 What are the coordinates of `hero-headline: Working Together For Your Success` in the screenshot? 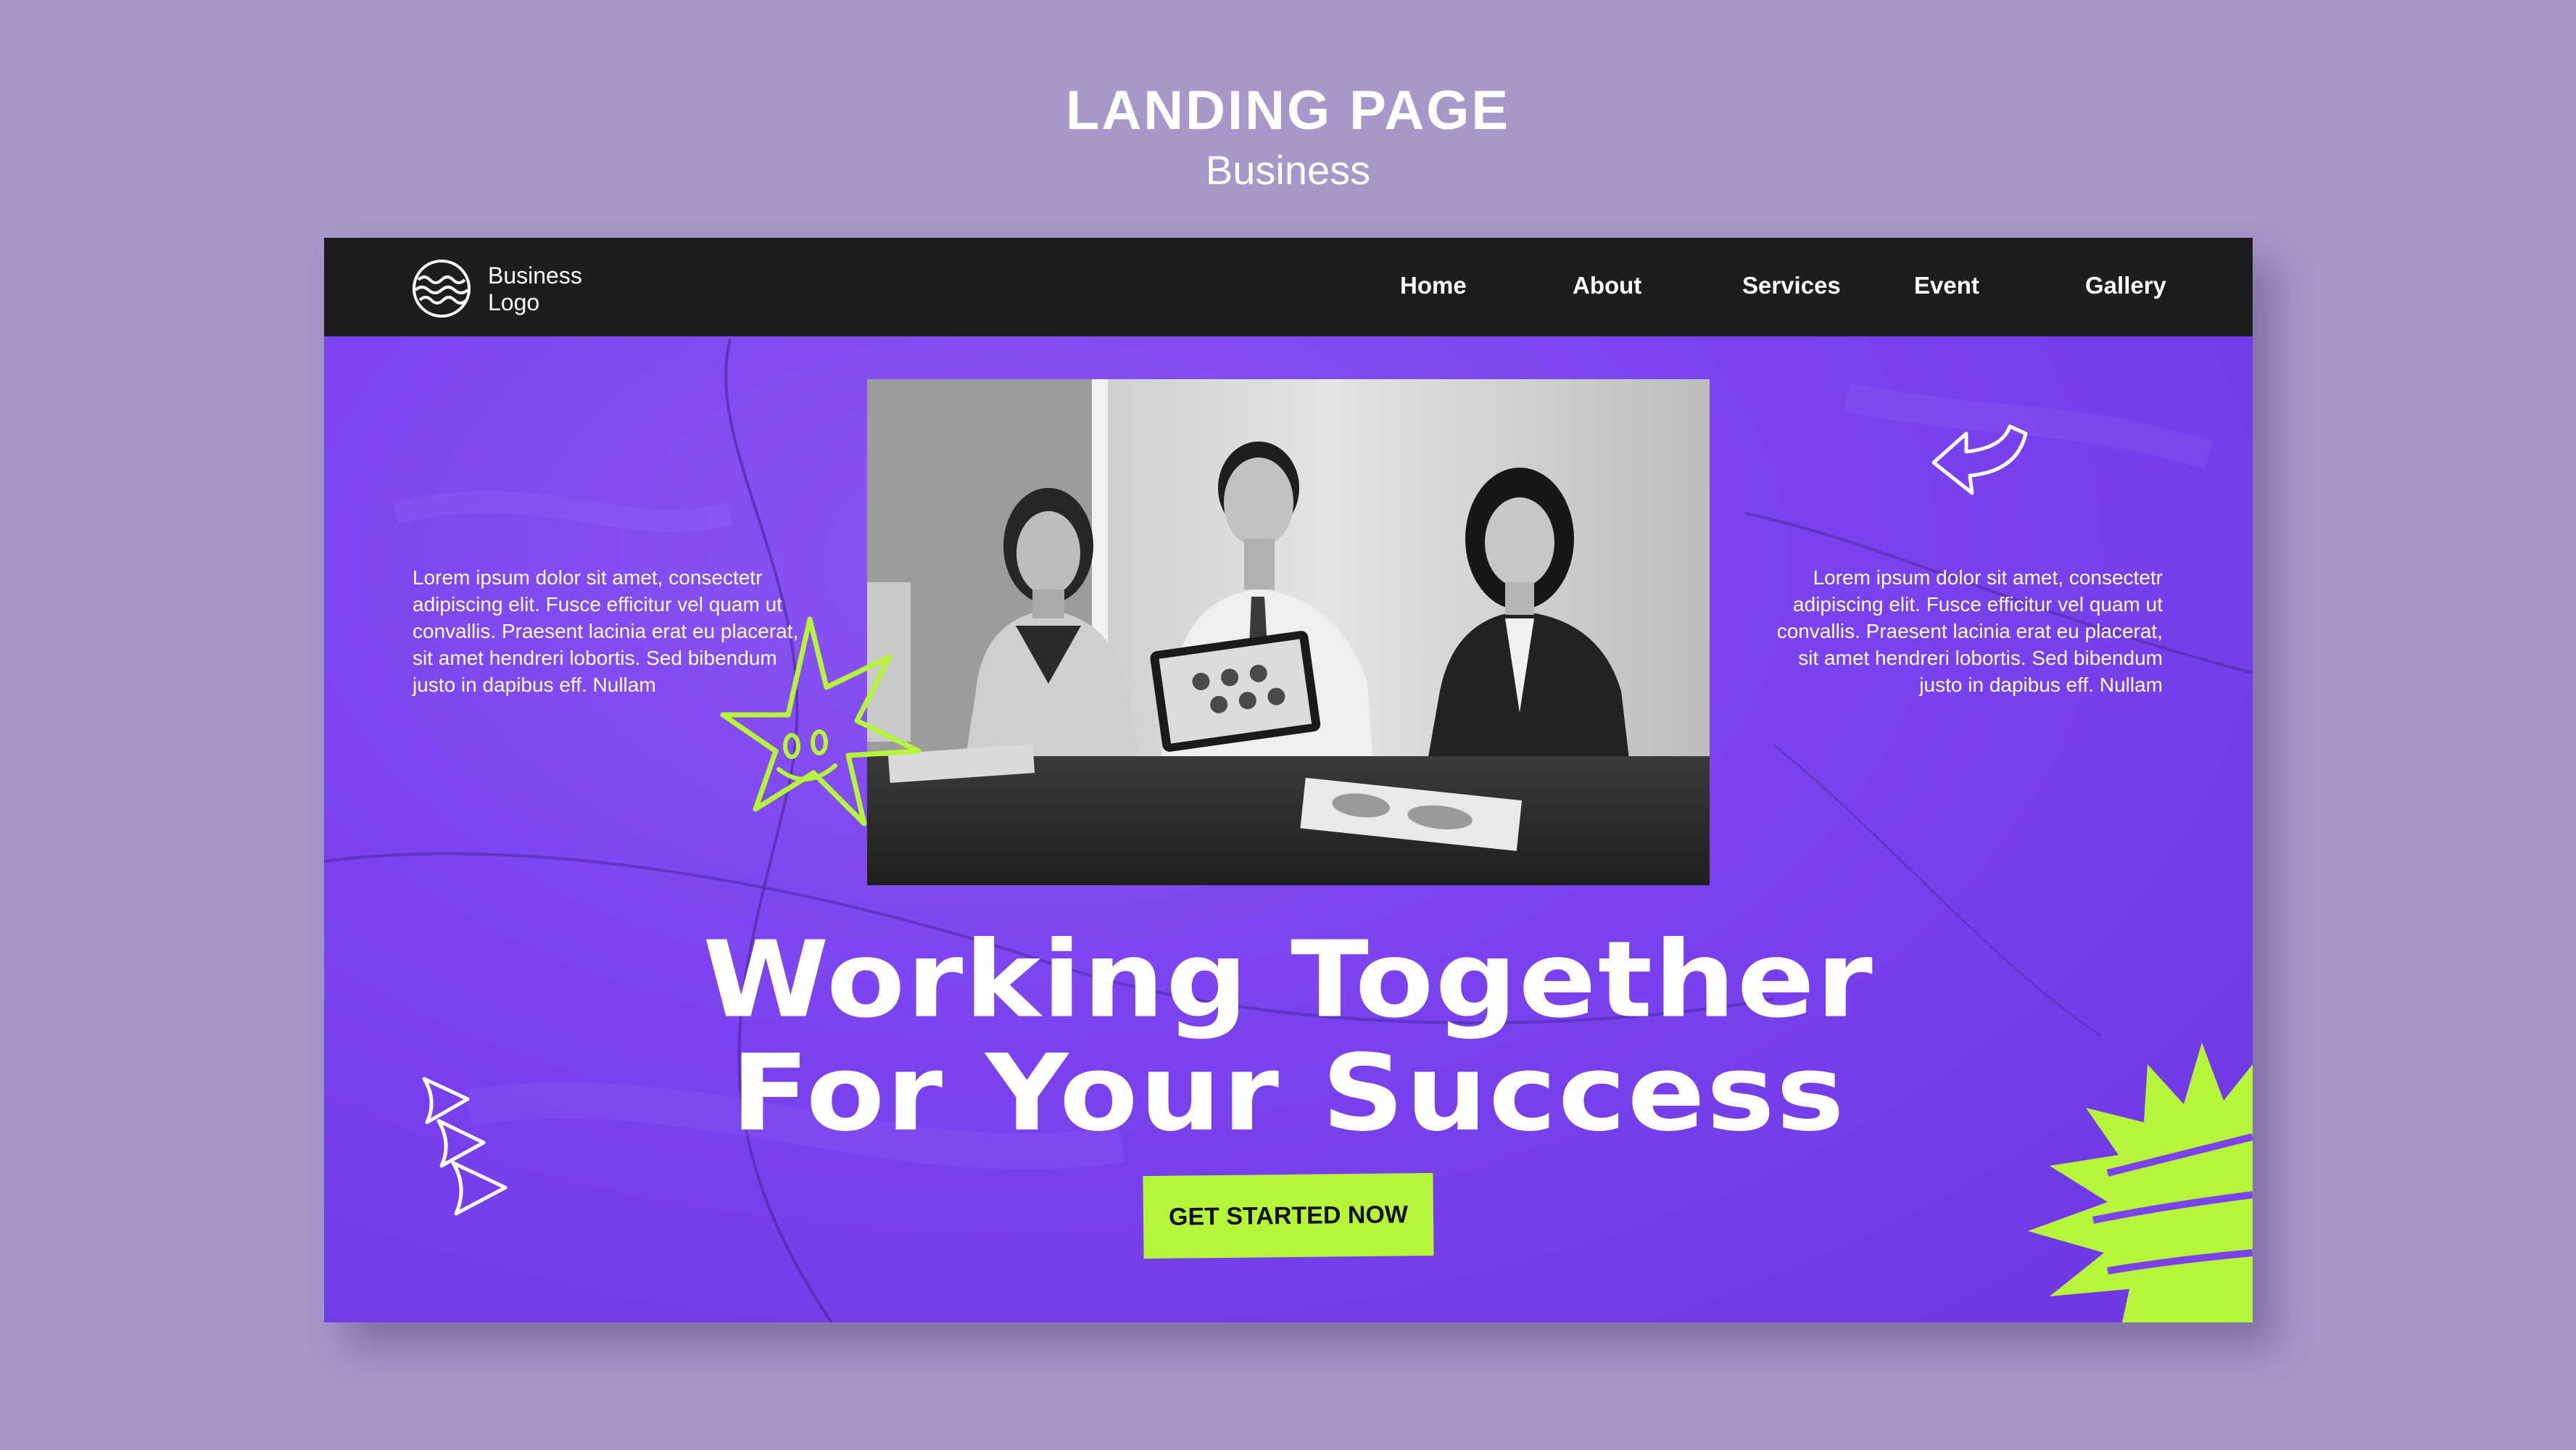 It's located at (1288, 1037).